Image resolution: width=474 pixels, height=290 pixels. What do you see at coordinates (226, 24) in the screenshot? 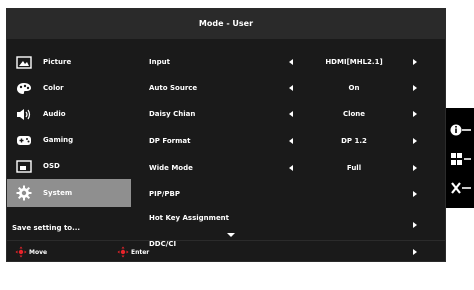
I see `menu-title: Mode - User` at bounding box center [226, 24].